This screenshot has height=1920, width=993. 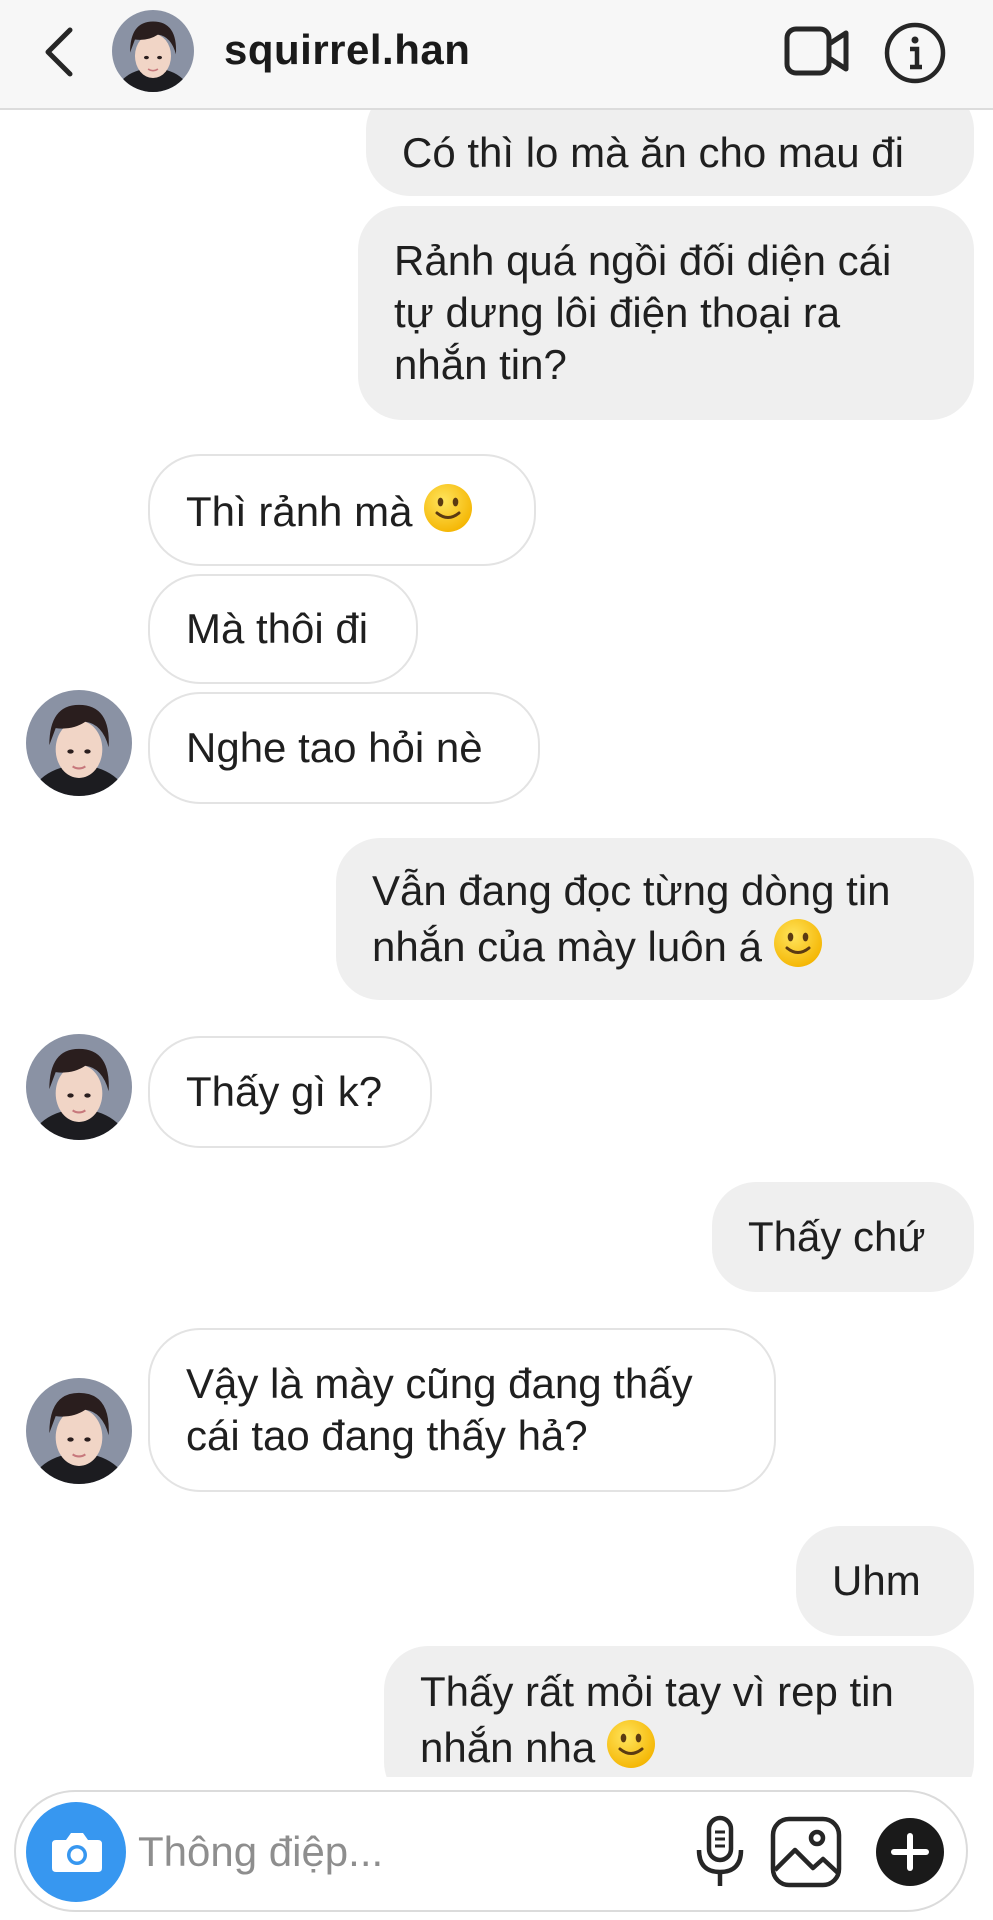 What do you see at coordinates (299, 511) in the screenshot?
I see `message-text: Thì rảnh mà` at bounding box center [299, 511].